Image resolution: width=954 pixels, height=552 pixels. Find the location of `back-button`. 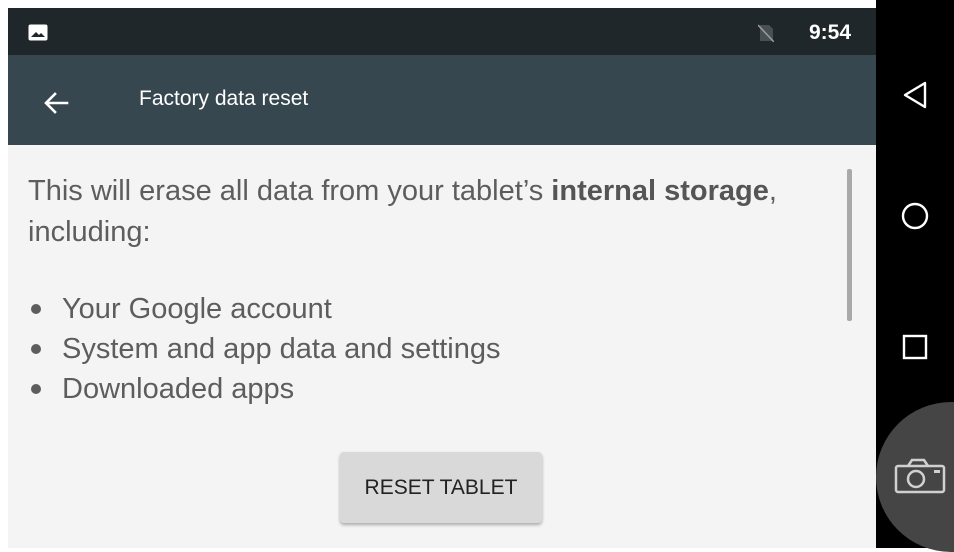

back-button is located at coordinates (56, 103).